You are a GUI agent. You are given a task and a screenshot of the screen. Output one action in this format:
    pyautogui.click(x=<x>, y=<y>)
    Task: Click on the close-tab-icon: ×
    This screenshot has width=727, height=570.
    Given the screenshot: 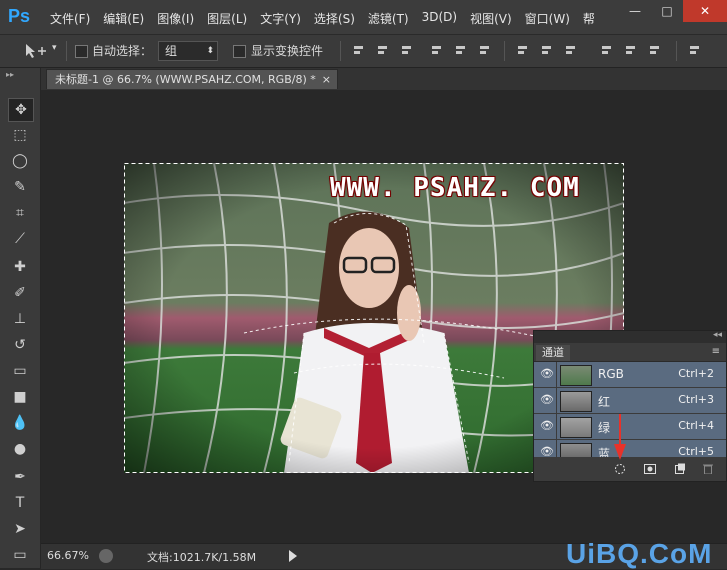 What is the action you would take?
    pyautogui.click(x=326, y=80)
    